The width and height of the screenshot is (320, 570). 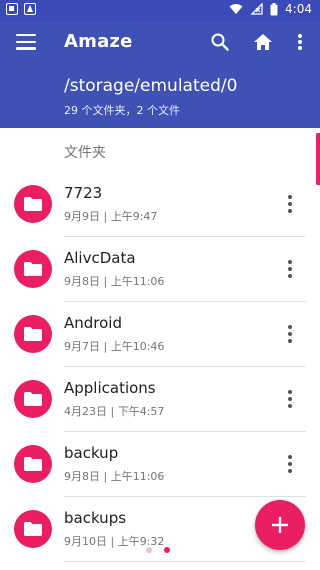 I want to click on search-icon, so click(x=220, y=42).